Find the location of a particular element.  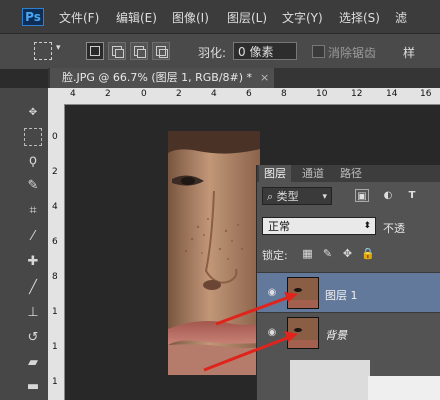

filter-kind-select: ⌕ 类型 ▾ is located at coordinates (297, 196).